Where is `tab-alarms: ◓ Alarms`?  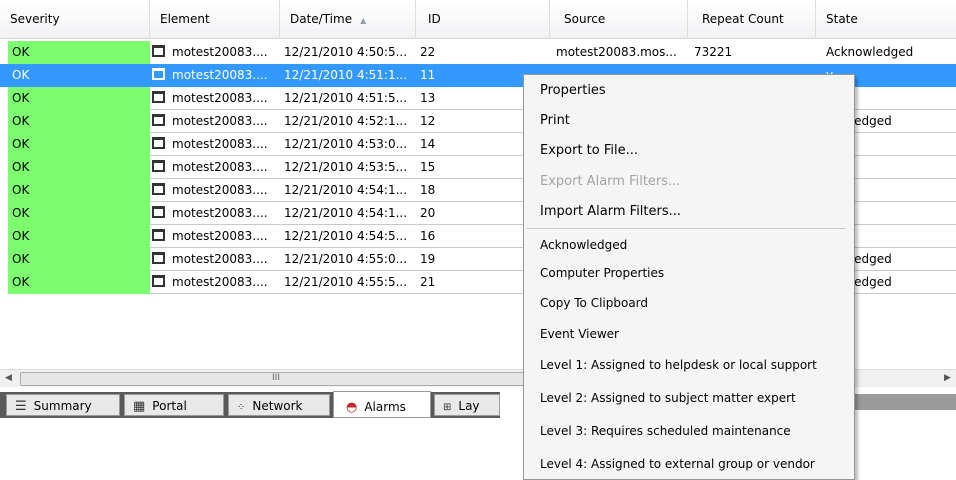
tab-alarms: ◓ Alarms is located at coordinates (382, 404).